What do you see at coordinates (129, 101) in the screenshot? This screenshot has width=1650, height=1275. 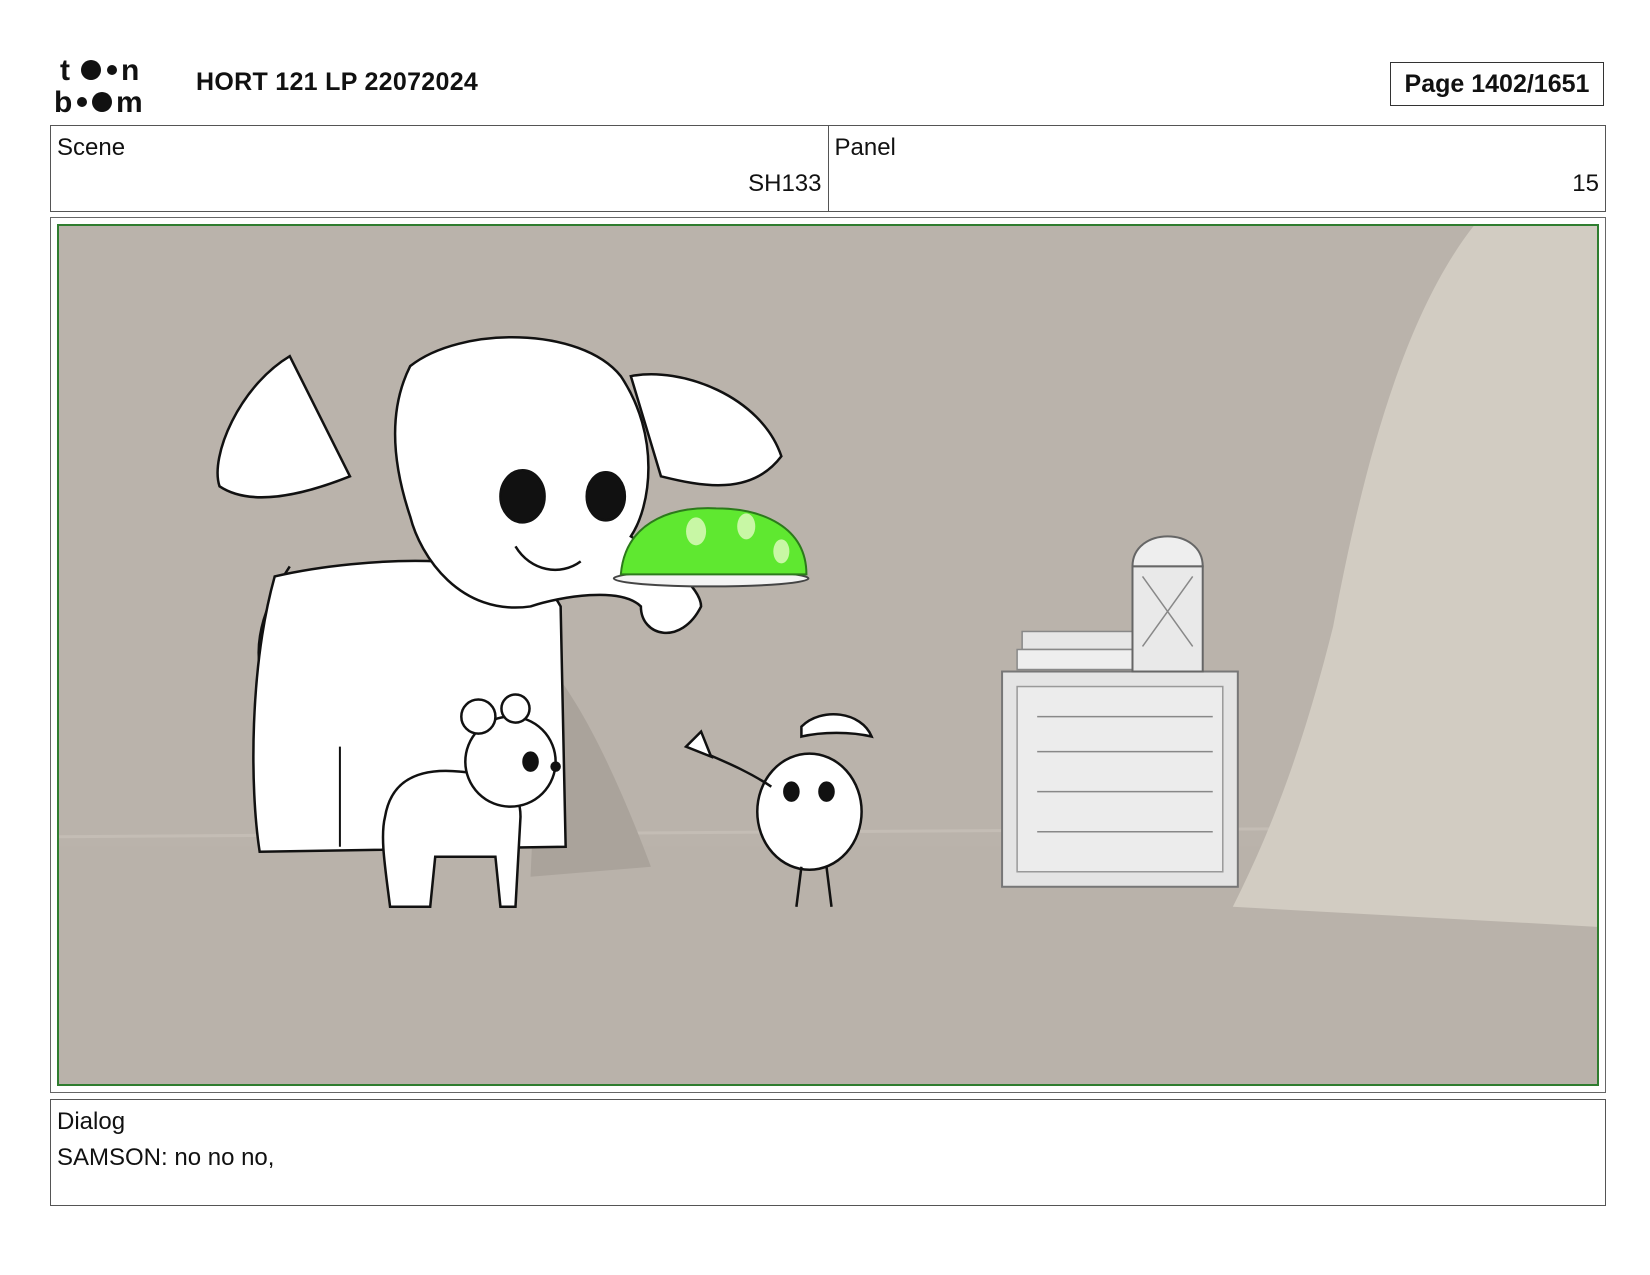 I see `svg-text: m` at bounding box center [129, 101].